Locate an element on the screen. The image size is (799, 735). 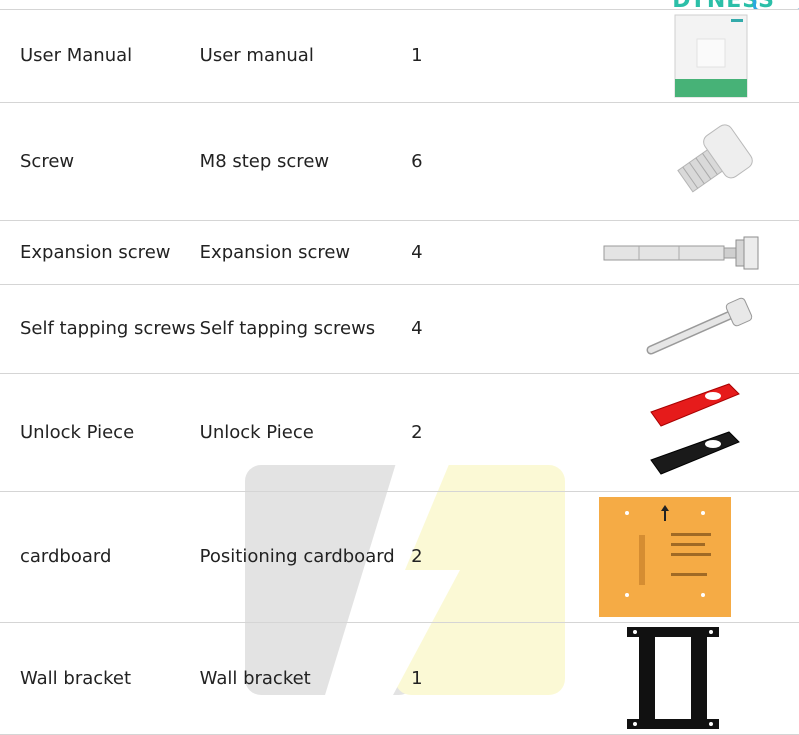
table-row: Expansion screw Expansion screw 4 is located at coordinates (399, 252).